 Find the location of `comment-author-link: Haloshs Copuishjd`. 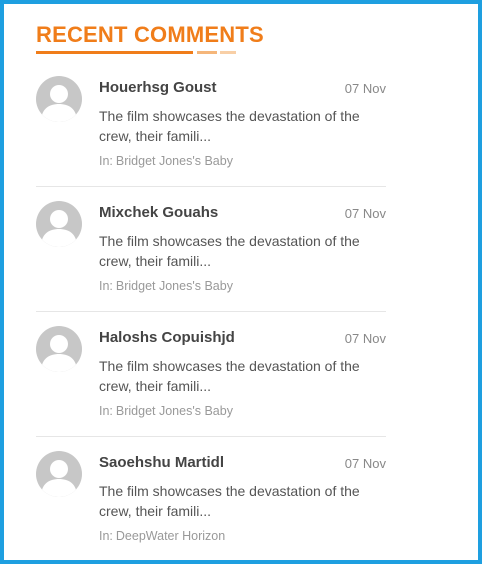

comment-author-link: Haloshs Copuishjd is located at coordinates (167, 337).